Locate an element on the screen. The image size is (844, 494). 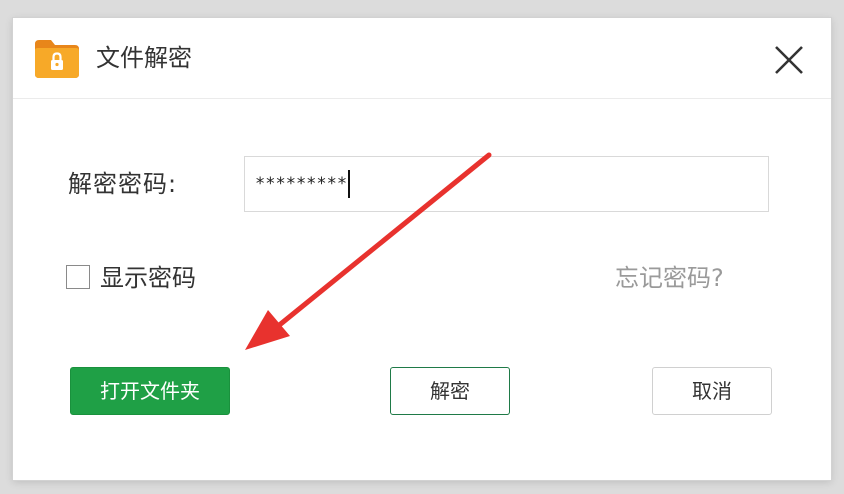
forgot-password-link: 忘记密码? is located at coordinates (669, 278).